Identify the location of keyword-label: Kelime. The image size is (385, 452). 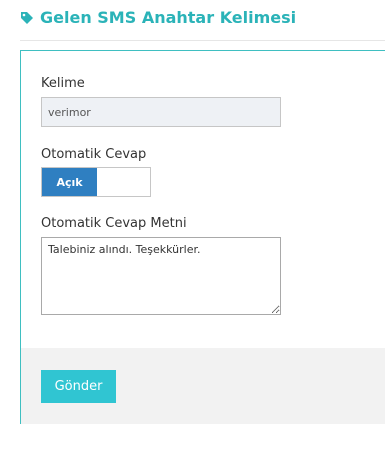
(63, 83).